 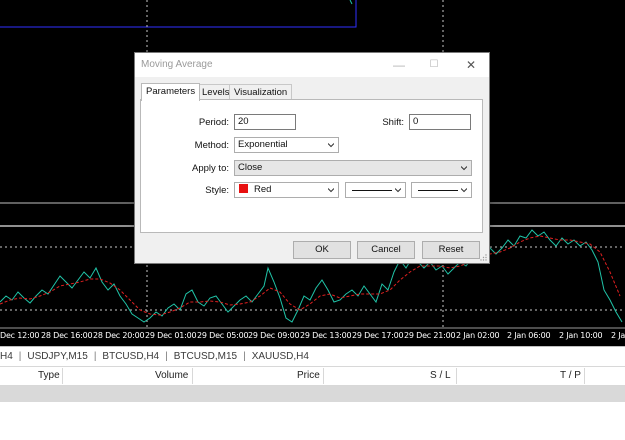 I want to click on method-select: Exponential, so click(x=286, y=145).